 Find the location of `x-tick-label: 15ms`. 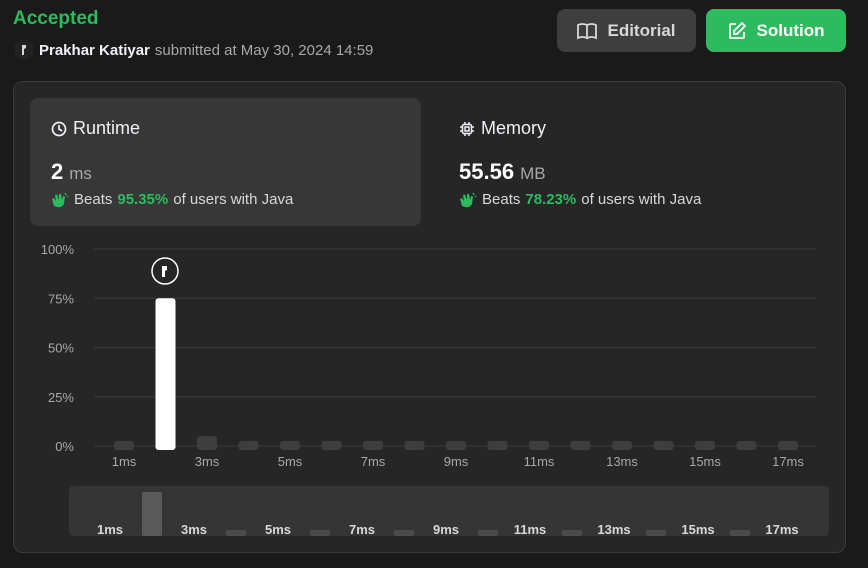

x-tick-label: 15ms is located at coordinates (705, 461).